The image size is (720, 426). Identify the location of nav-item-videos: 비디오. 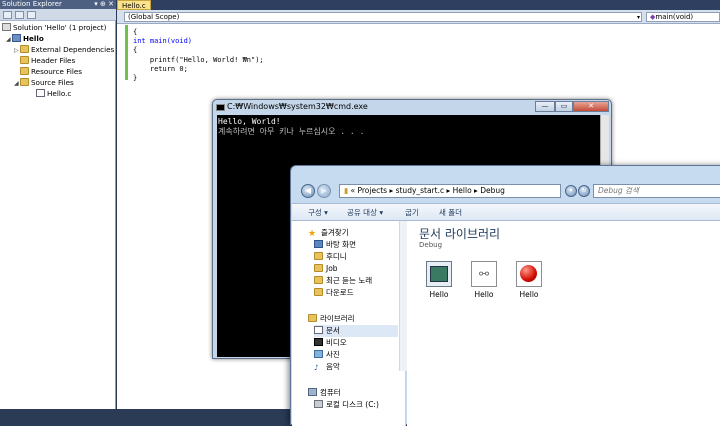
(330, 343).